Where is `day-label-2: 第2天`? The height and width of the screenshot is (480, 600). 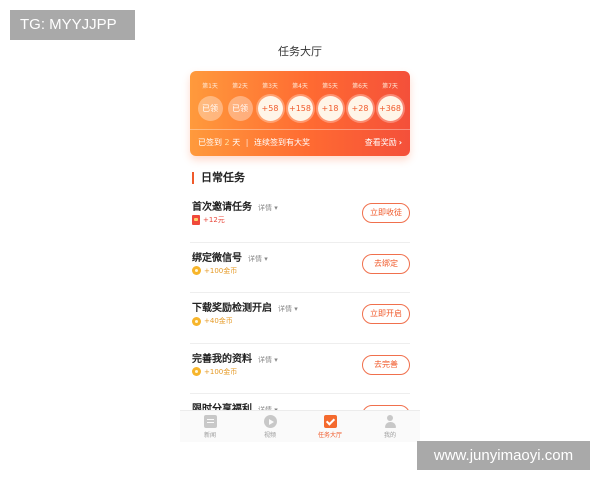
day-label-2: 第2天 is located at coordinates (240, 86).